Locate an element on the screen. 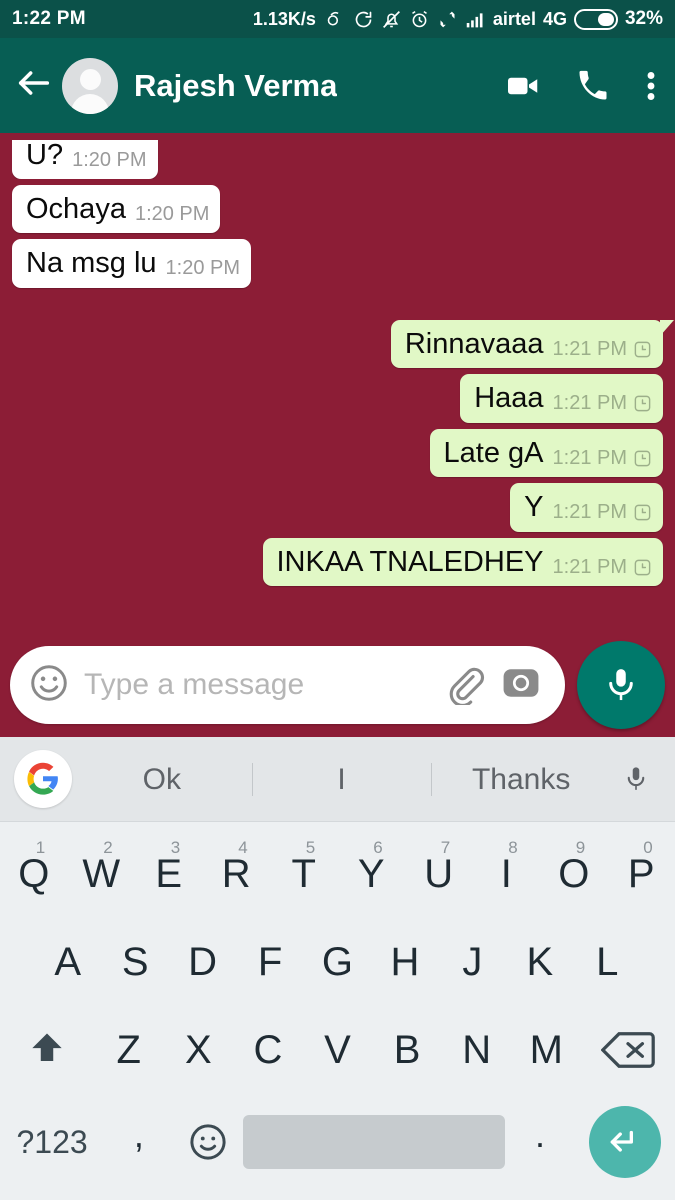 The image size is (675, 1200). enter-key-icon is located at coordinates (624, 1142).